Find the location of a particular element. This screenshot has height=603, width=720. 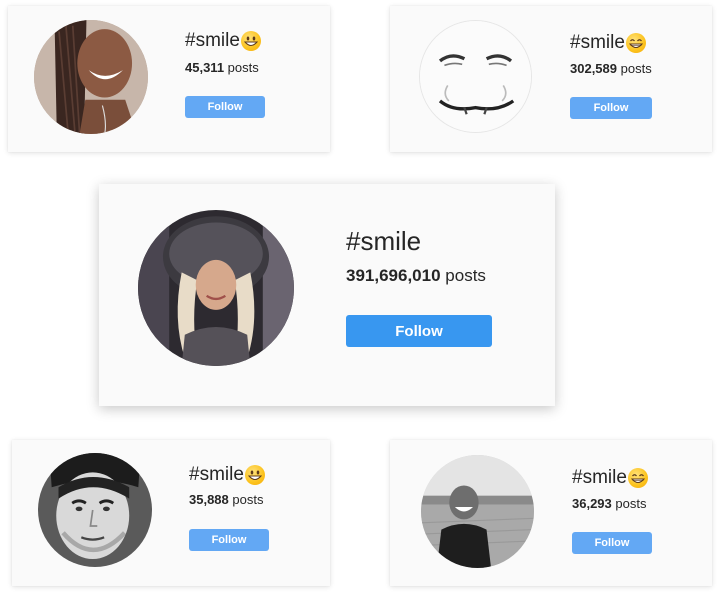

post-count: 391,696,010 posts is located at coordinates (416, 276).